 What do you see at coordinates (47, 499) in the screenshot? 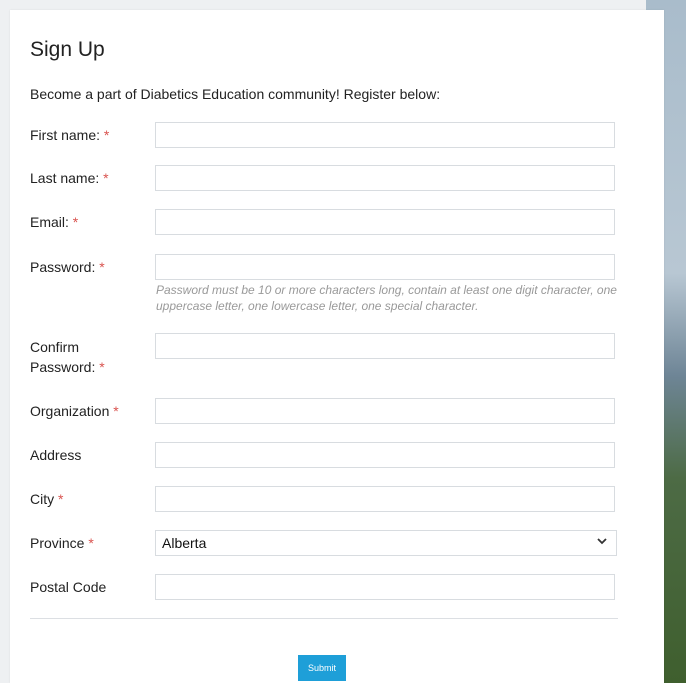
I see `city-label: City *` at bounding box center [47, 499].